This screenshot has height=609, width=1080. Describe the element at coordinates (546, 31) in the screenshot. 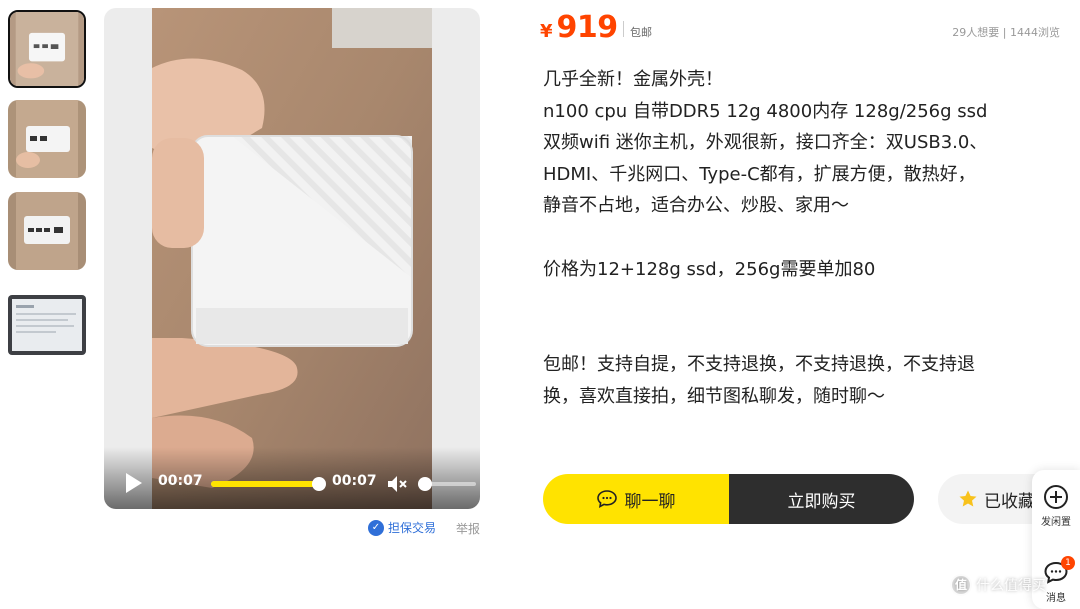

I see `currency-symbol: ¥` at that location.